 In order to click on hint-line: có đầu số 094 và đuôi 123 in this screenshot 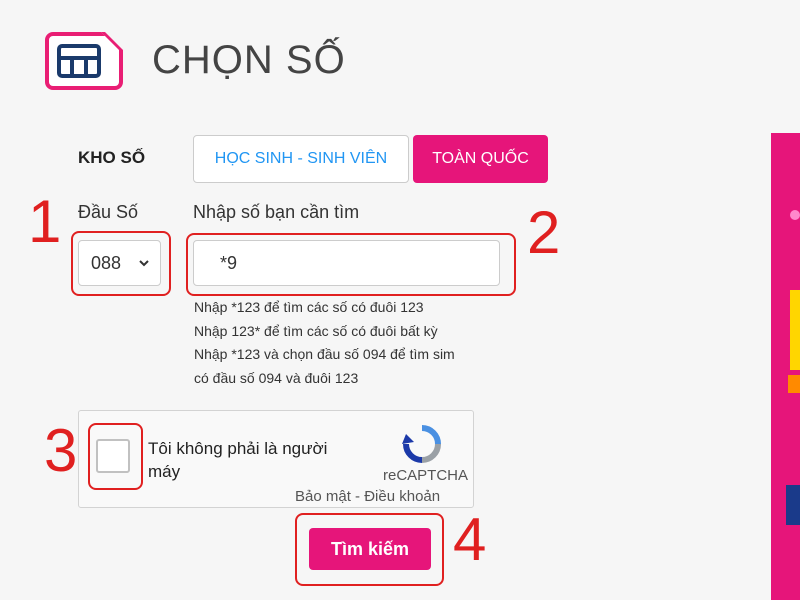, I will do `click(276, 377)`.